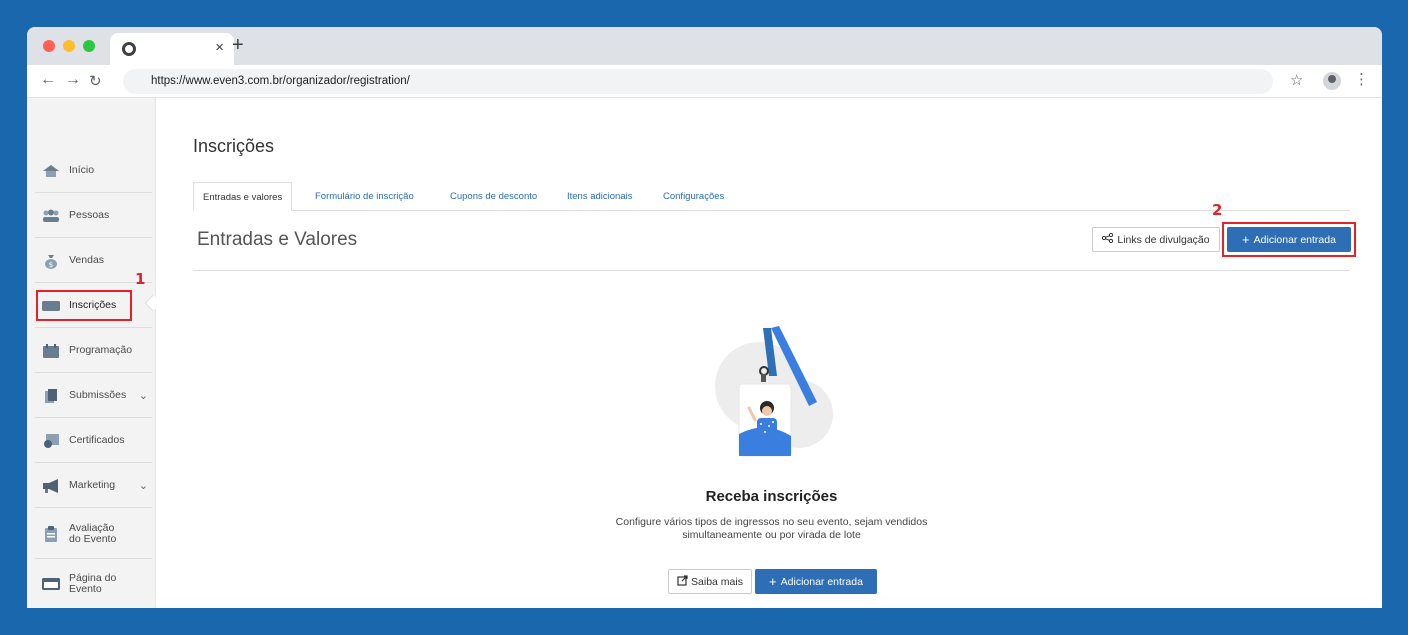 The height and width of the screenshot is (635, 1408). What do you see at coordinates (49, 46) in the screenshot?
I see `close-window-button` at bounding box center [49, 46].